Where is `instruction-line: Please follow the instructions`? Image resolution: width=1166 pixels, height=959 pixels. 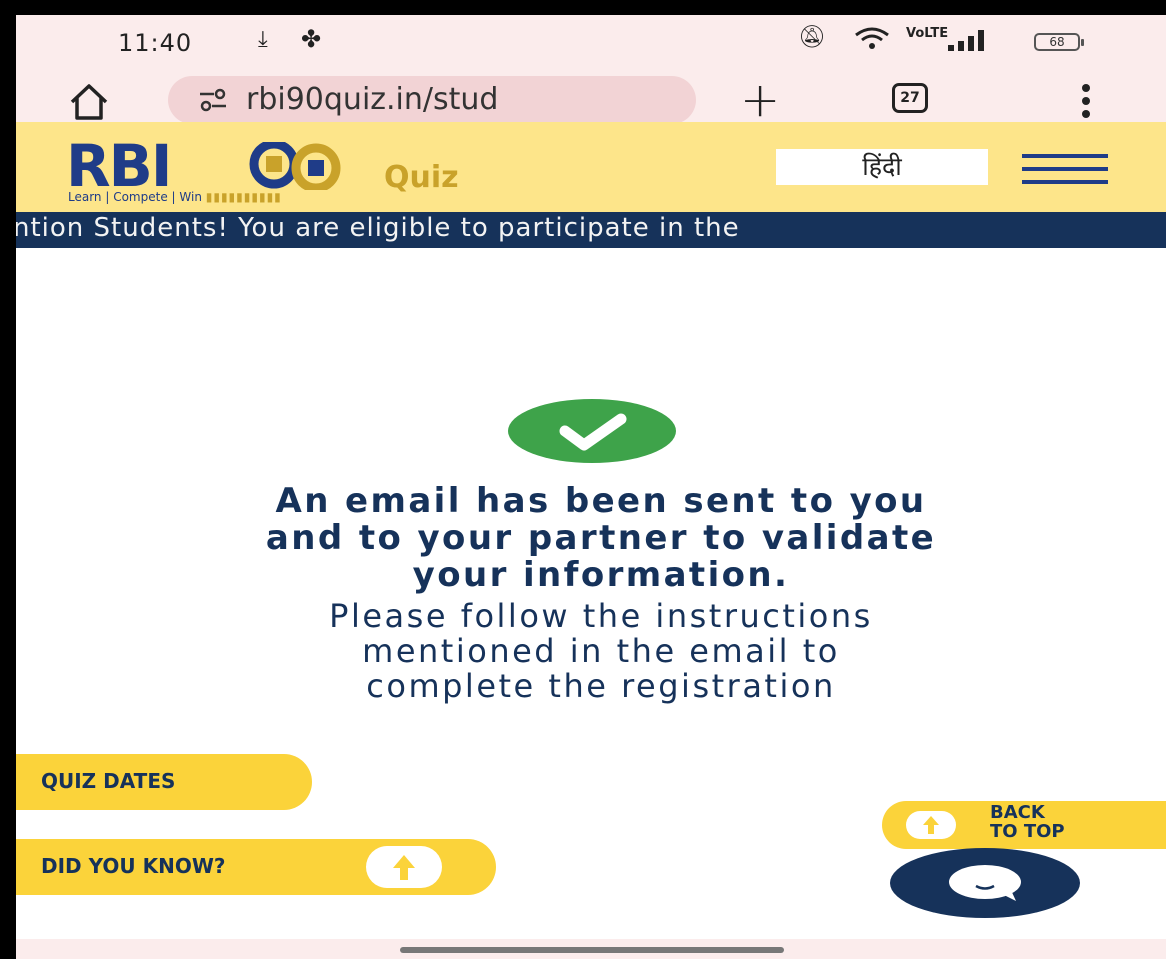 instruction-line: Please follow the instructions is located at coordinates (601, 616).